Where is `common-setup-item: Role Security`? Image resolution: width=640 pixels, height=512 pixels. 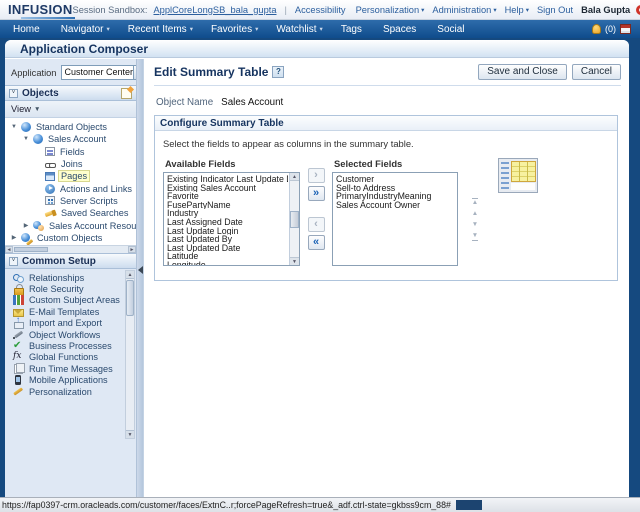
common-setup-item: Role Security is located at coordinates (65, 289).